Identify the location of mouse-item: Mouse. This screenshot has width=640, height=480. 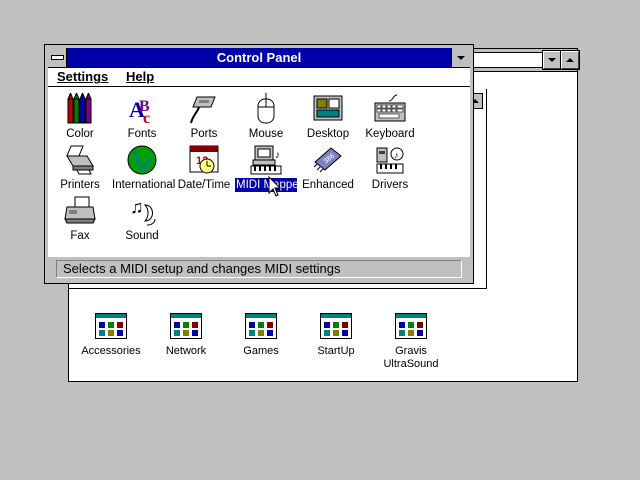
(266, 117).